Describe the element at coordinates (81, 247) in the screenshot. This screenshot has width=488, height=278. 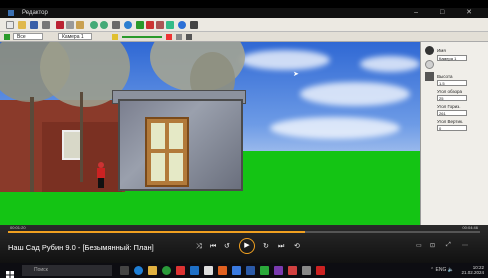
I see `video-title: Наш Сад Рубин 9.0 - [Безымянный: План]` at that location.